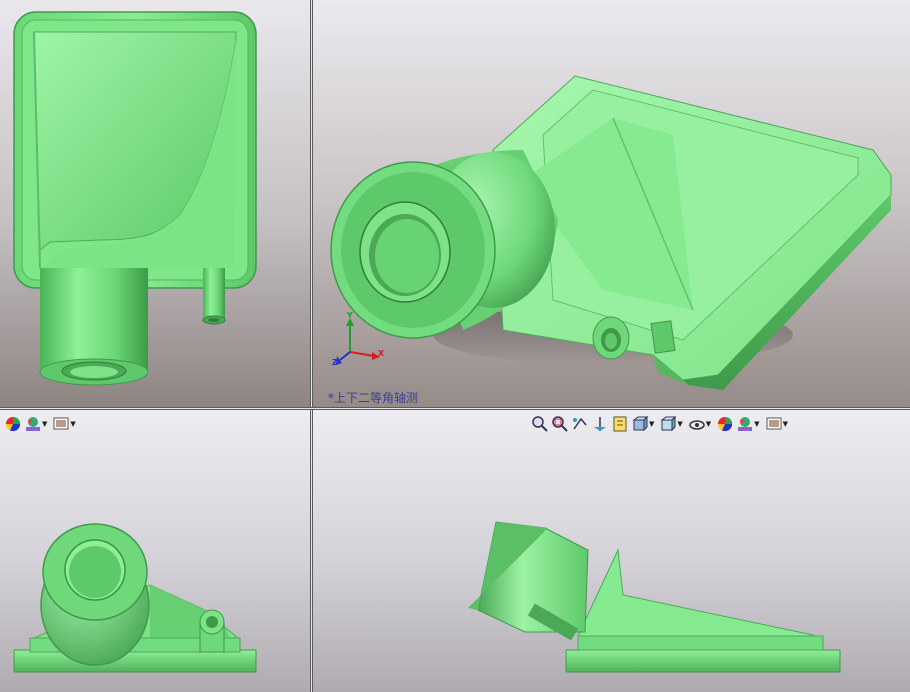  Describe the element at coordinates (350, 315) in the screenshot. I see `triad-y-label: Y` at that location.